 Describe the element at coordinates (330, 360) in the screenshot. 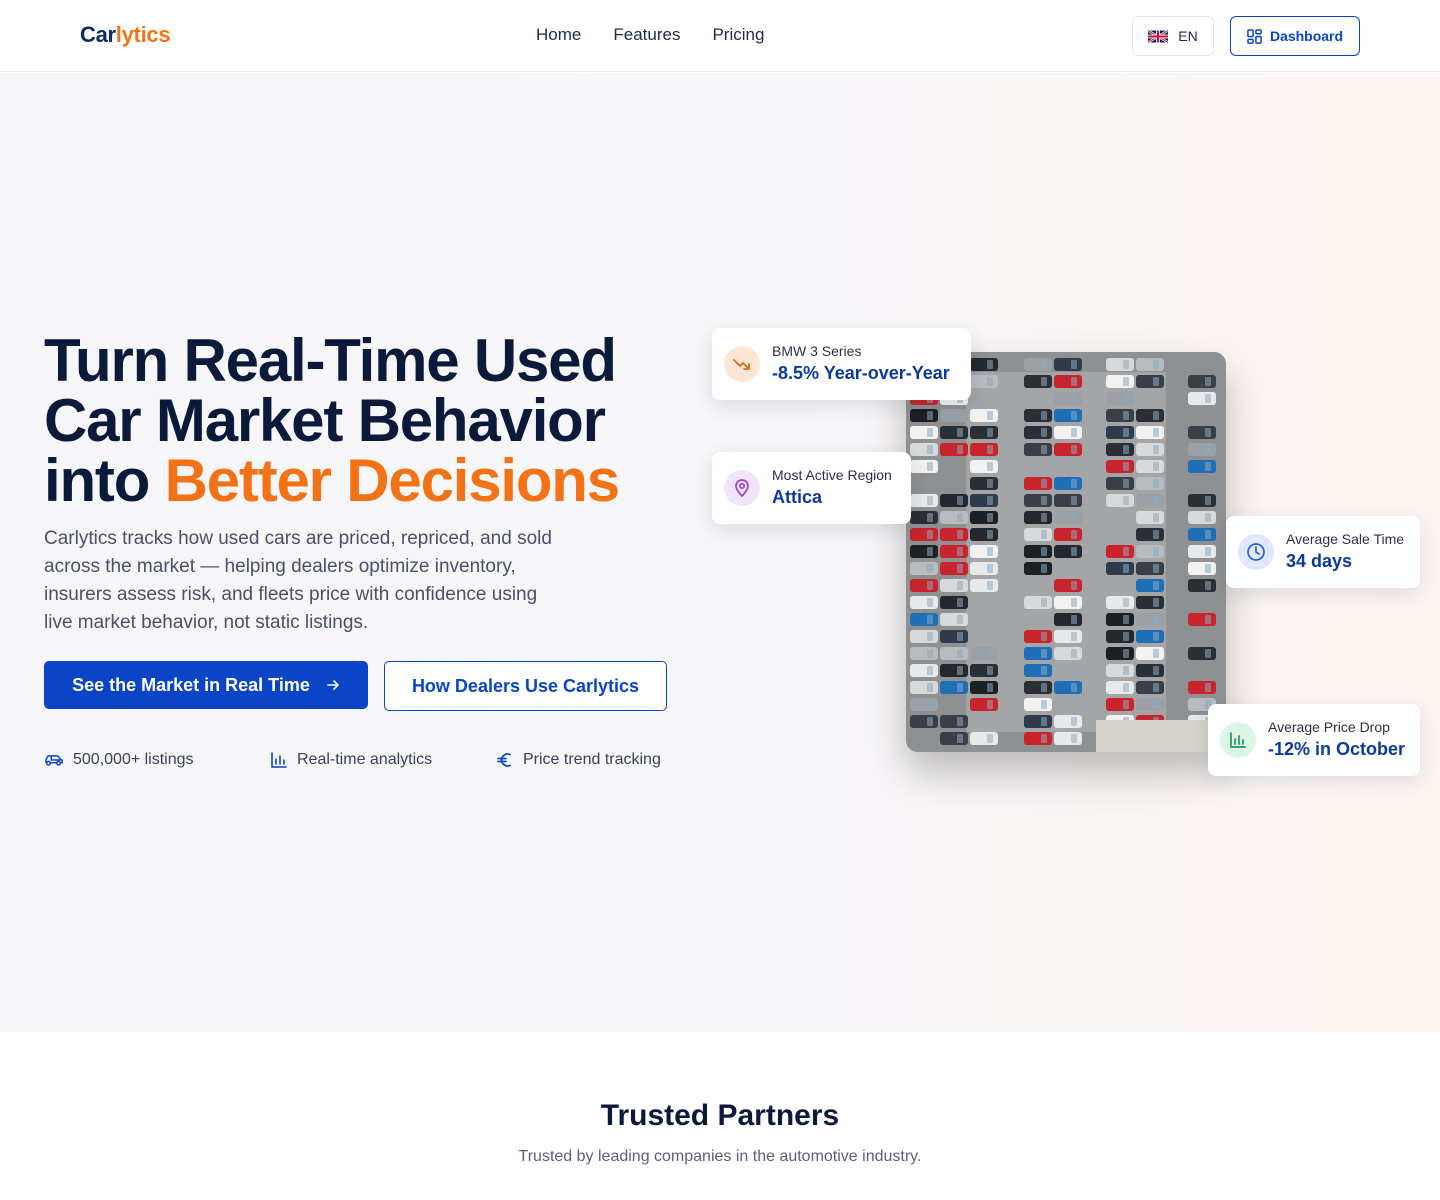

I see `headline-line-1: Turn Real-Time Used` at that location.